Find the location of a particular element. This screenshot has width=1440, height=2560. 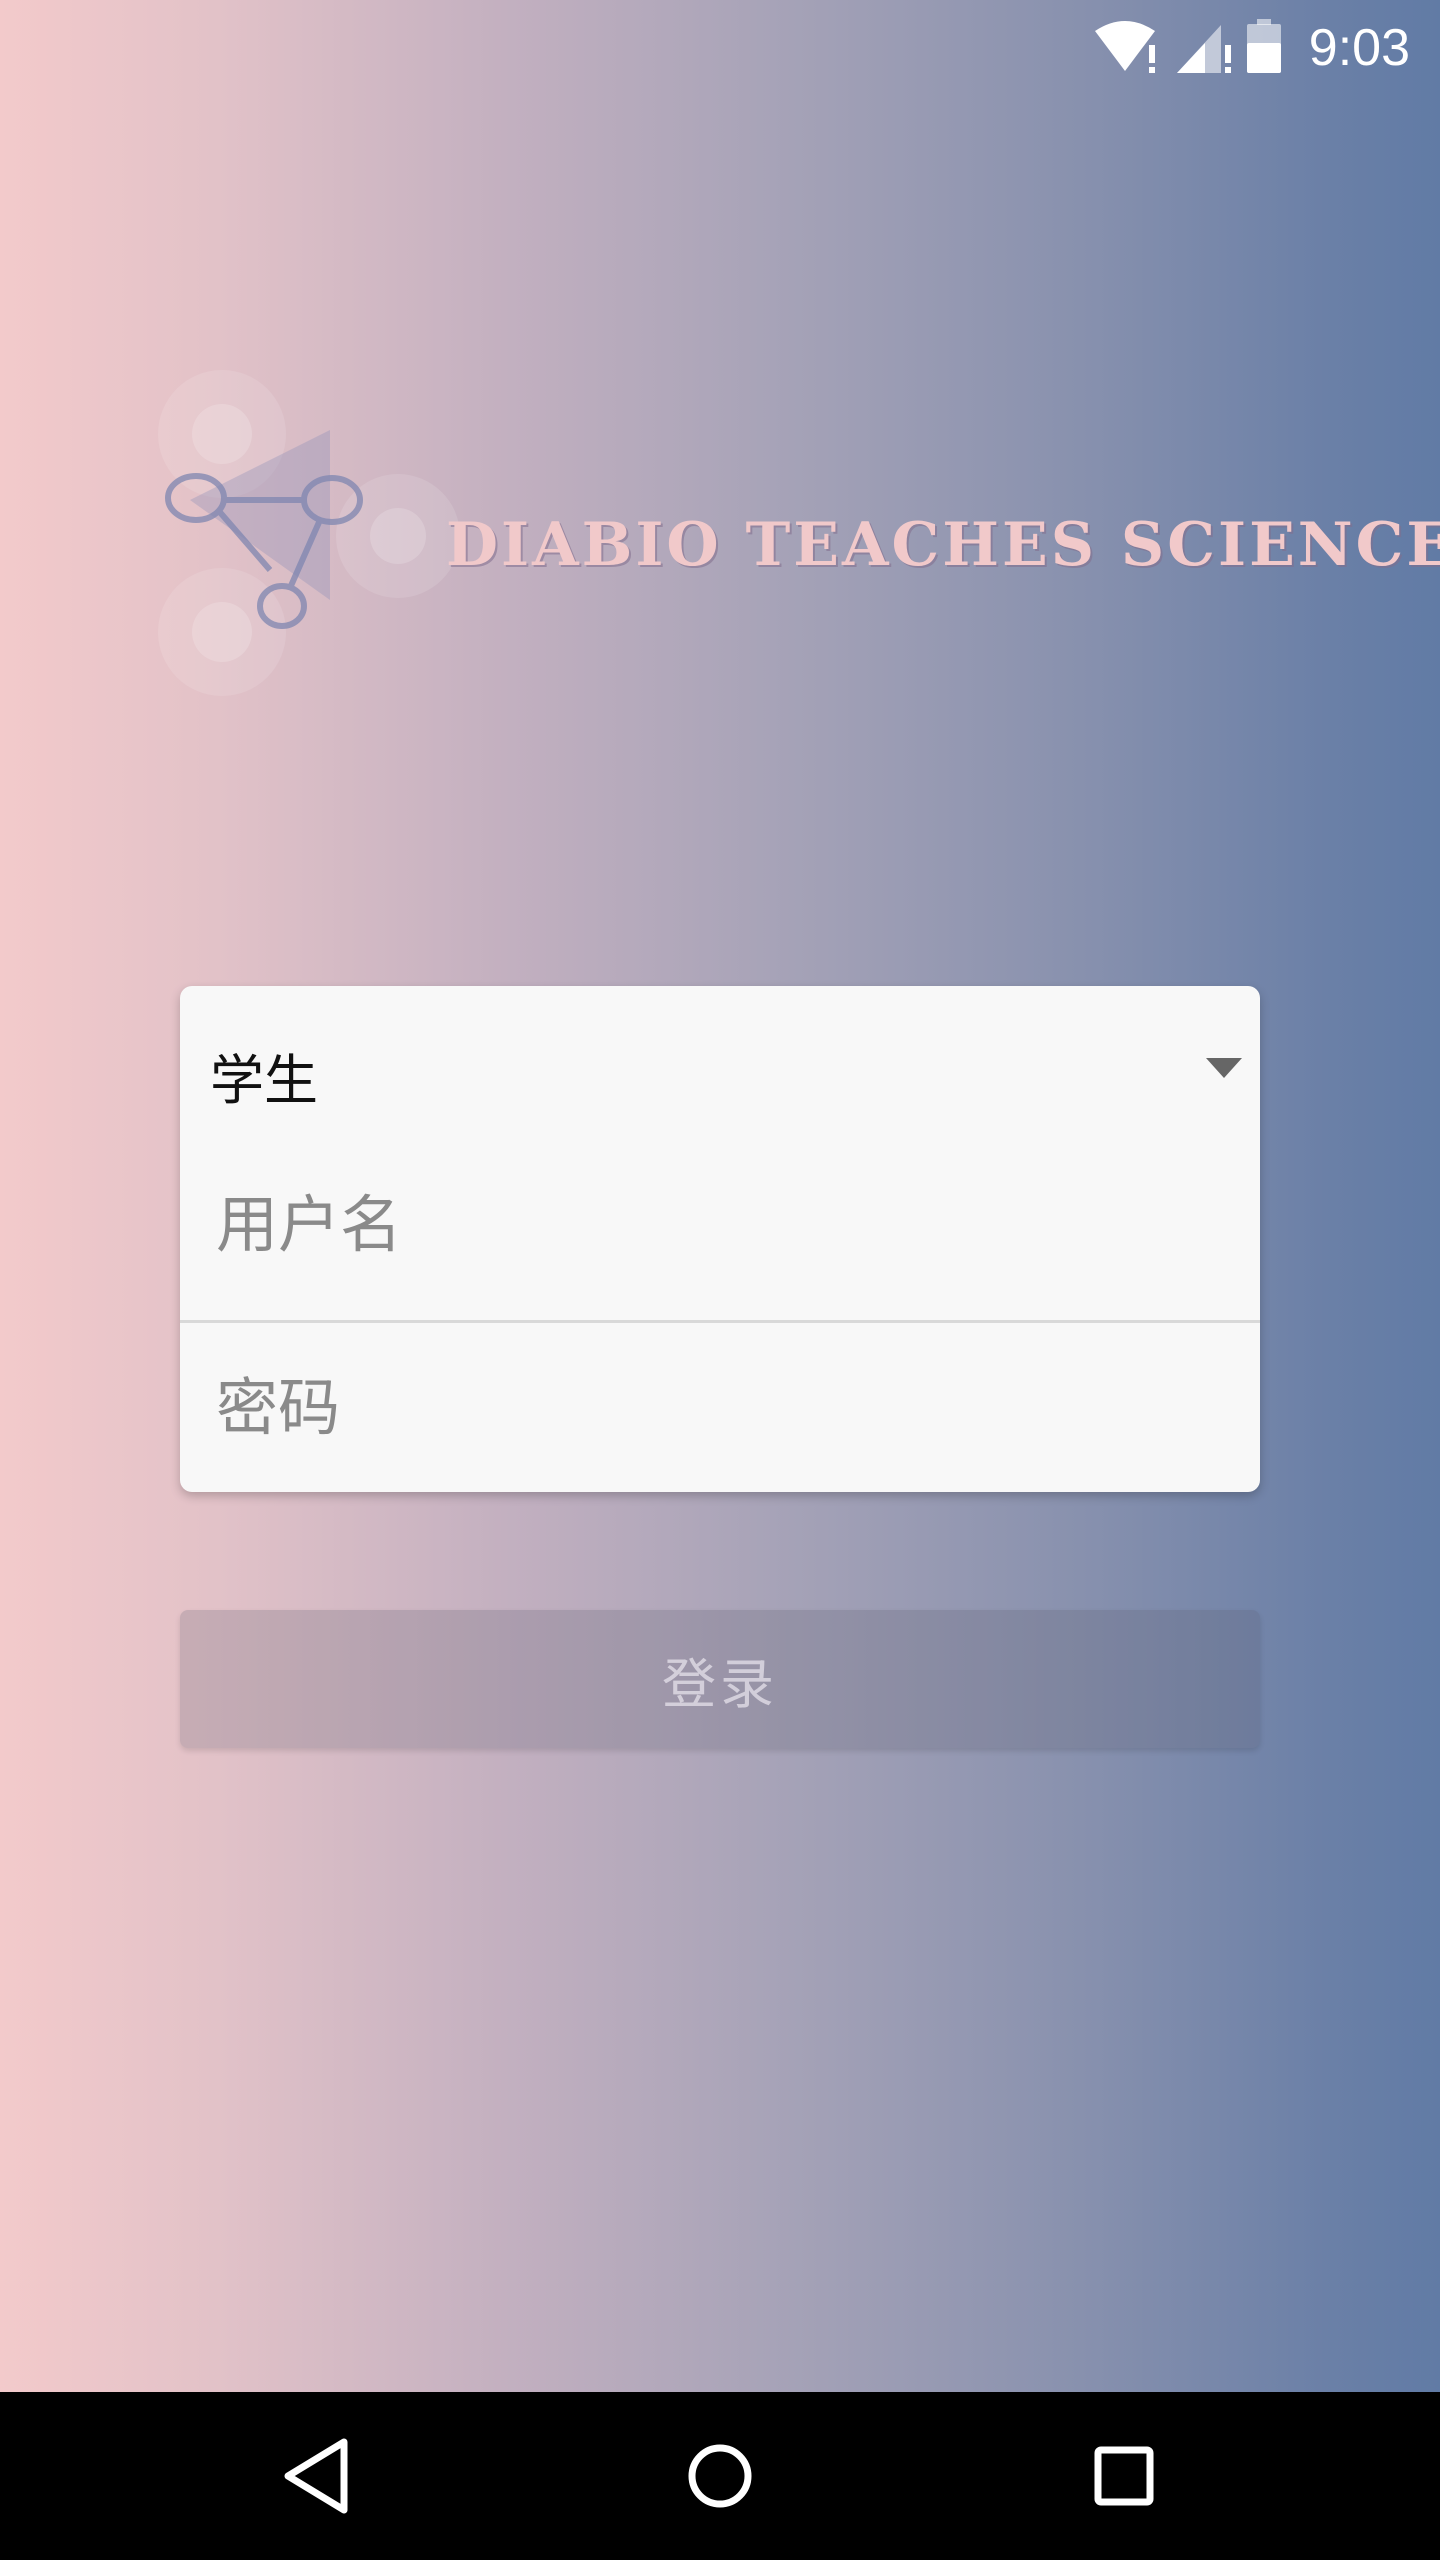

back-icon is located at coordinates (316, 2476).